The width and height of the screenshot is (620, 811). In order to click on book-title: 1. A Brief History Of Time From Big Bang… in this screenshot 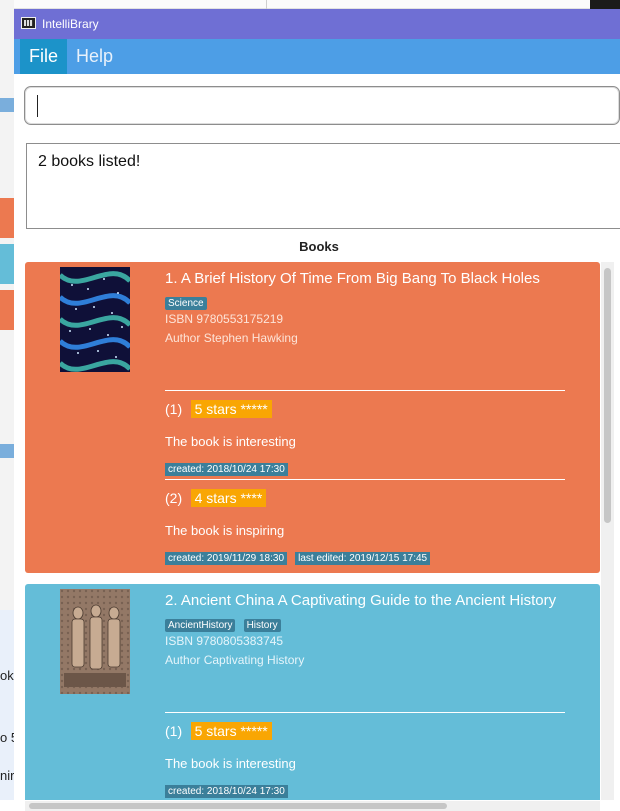, I will do `click(352, 278)`.